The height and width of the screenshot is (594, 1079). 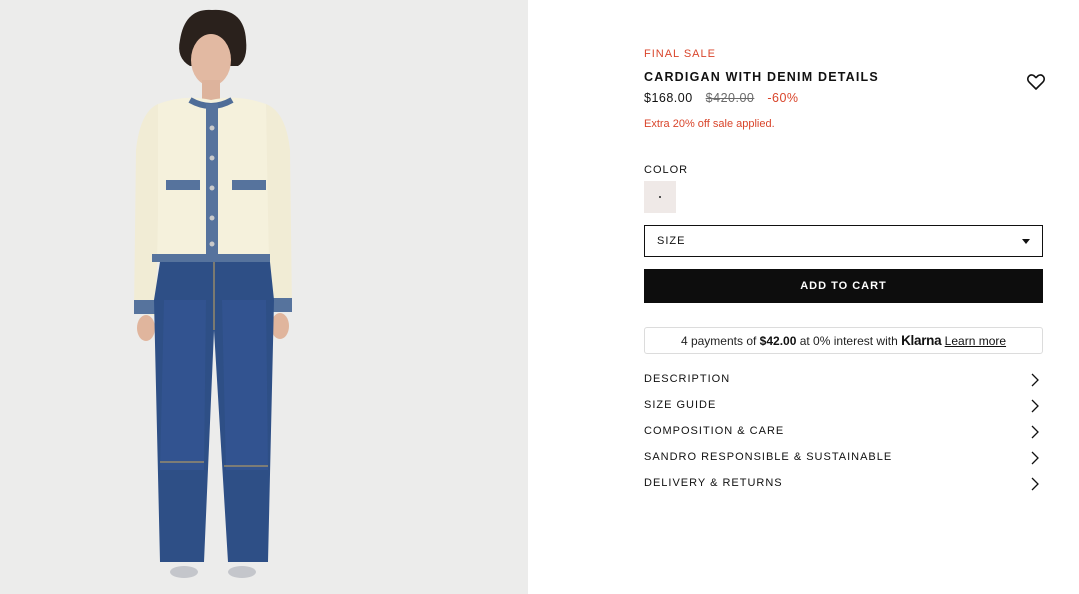 What do you see at coordinates (718, 341) in the screenshot?
I see `klarna-prefix: 4 payments of` at bounding box center [718, 341].